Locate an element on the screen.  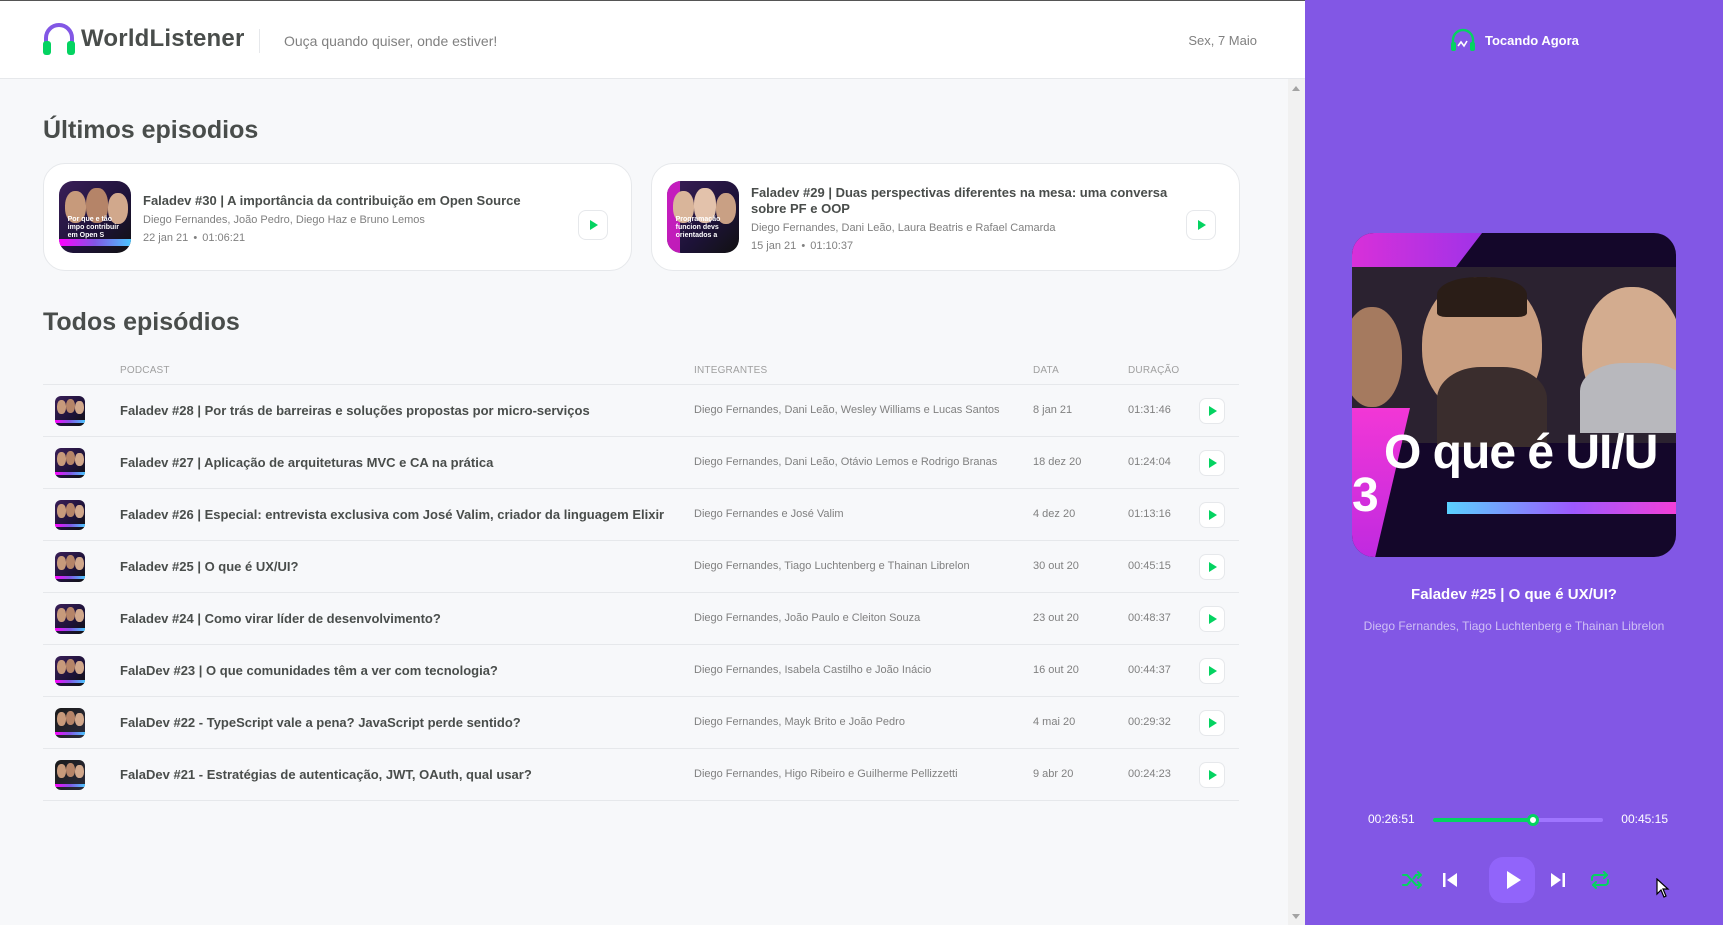
player-controls is located at coordinates (1517, 880).